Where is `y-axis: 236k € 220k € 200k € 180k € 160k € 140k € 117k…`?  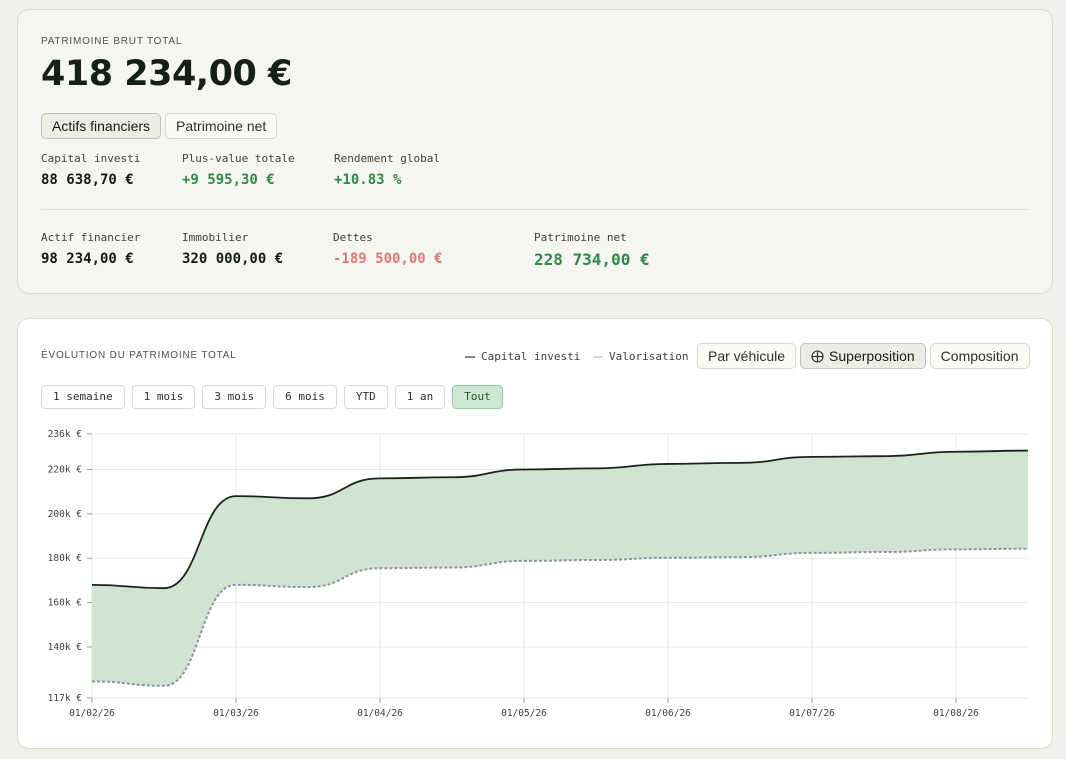
y-axis: 236k € 220k € 200k € 180k € 160k € 140k € 117k… is located at coordinates (70, 566).